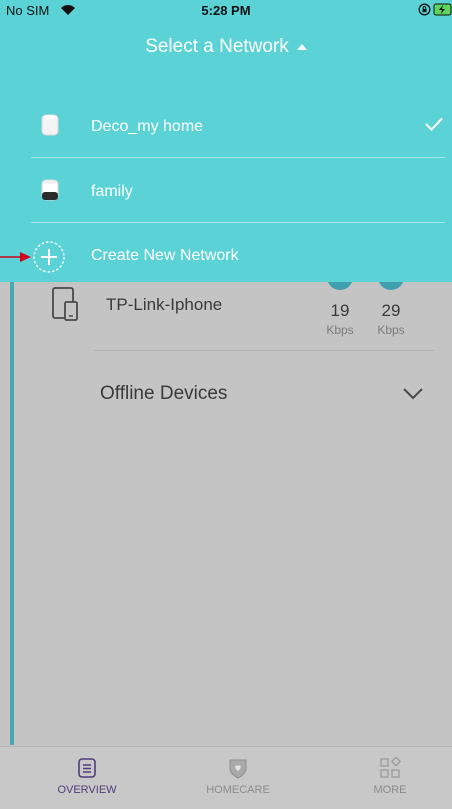 The image size is (452, 809). What do you see at coordinates (424, 9) in the screenshot?
I see `orientation-lock-icon` at bounding box center [424, 9].